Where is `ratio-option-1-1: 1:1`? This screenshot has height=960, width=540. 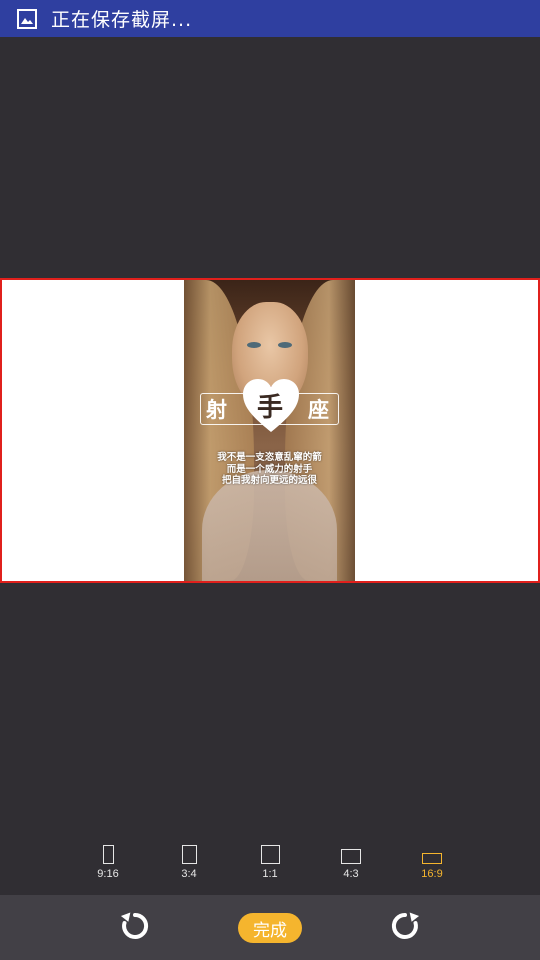
ratio-option-1-1: 1:1 is located at coordinates (270, 860).